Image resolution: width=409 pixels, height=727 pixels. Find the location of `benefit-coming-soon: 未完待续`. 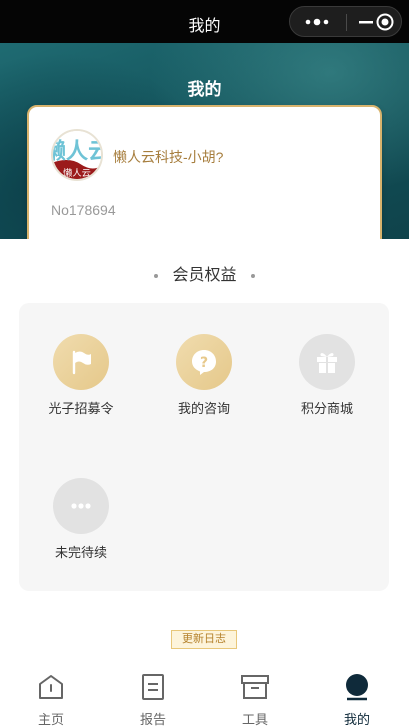

benefit-coming-soon: 未完待续 is located at coordinates (81, 528).